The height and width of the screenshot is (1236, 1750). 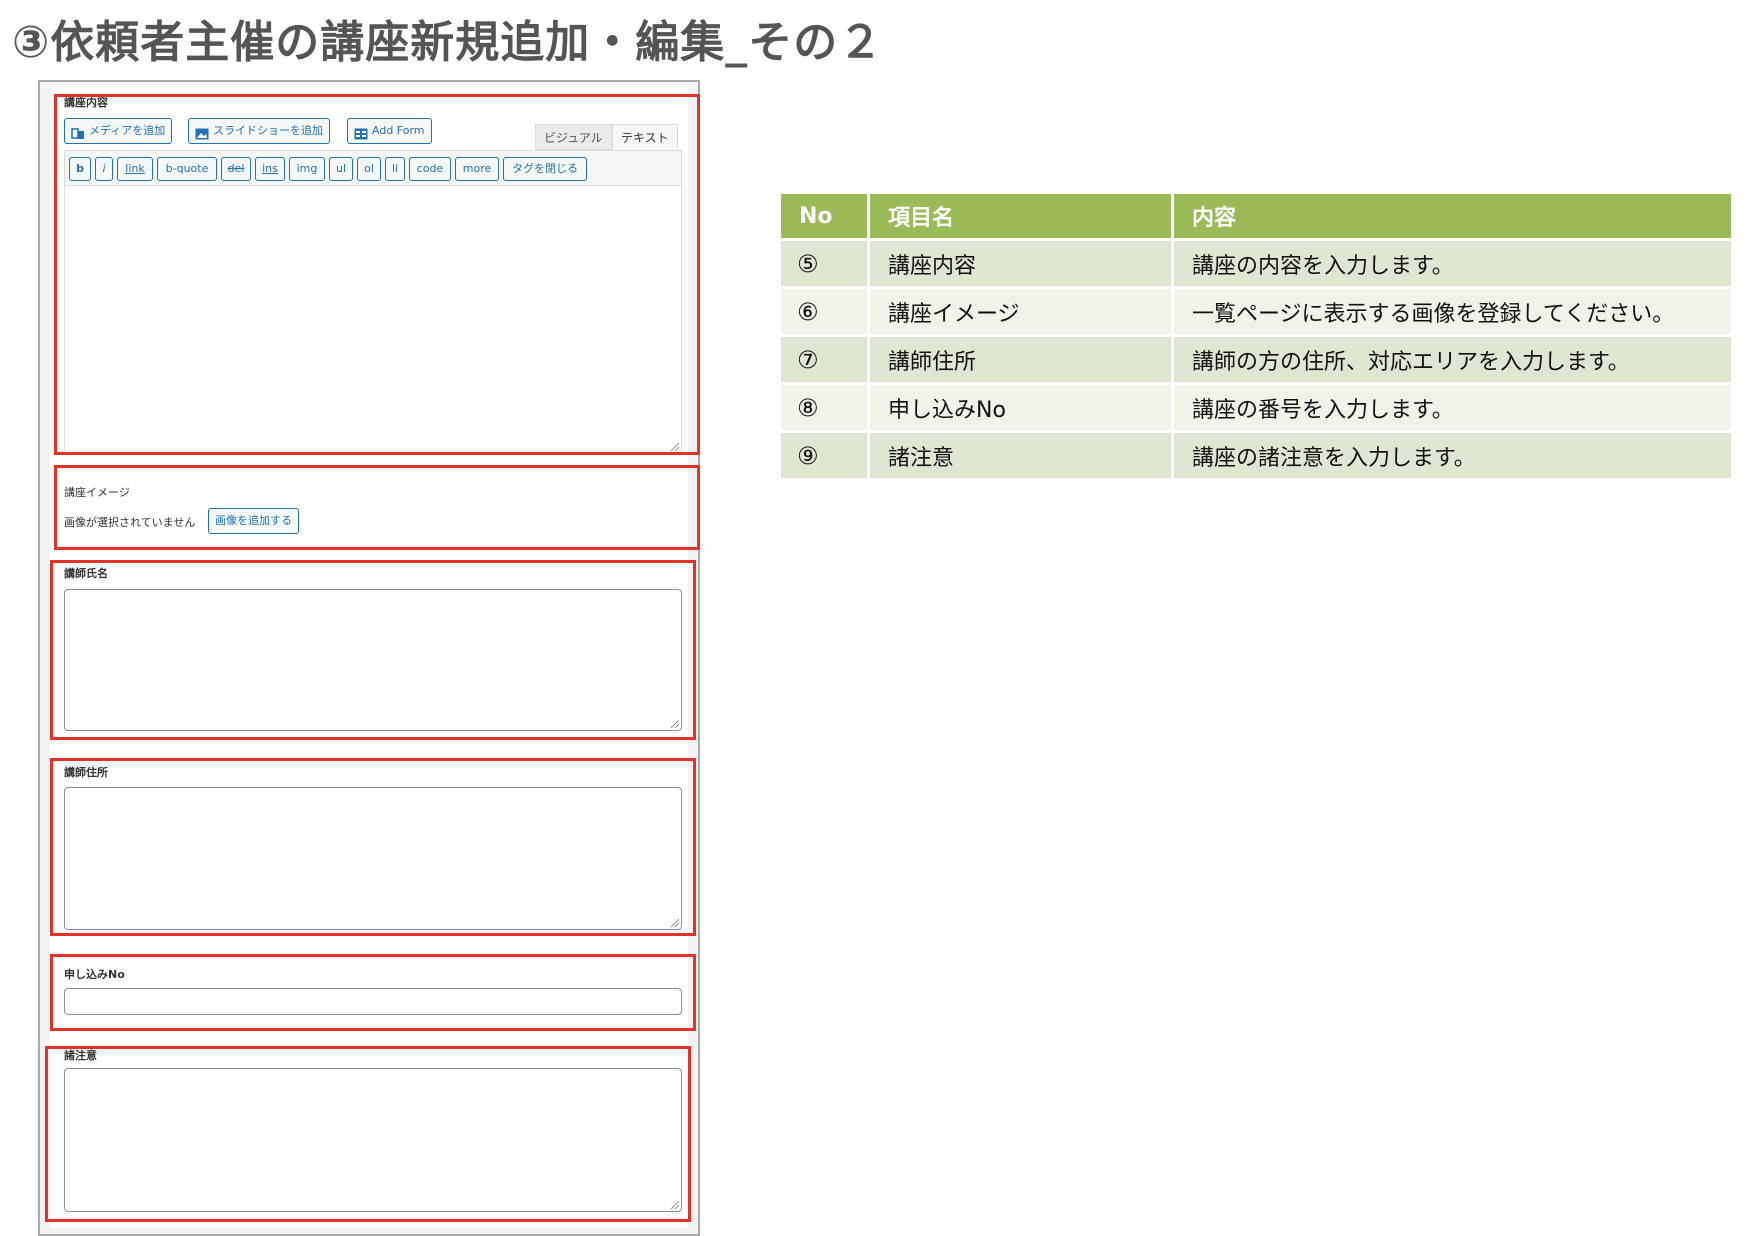 I want to click on table-row: ⑤ 講座内容 講座の内容を入力します。, so click(x=1256, y=264).